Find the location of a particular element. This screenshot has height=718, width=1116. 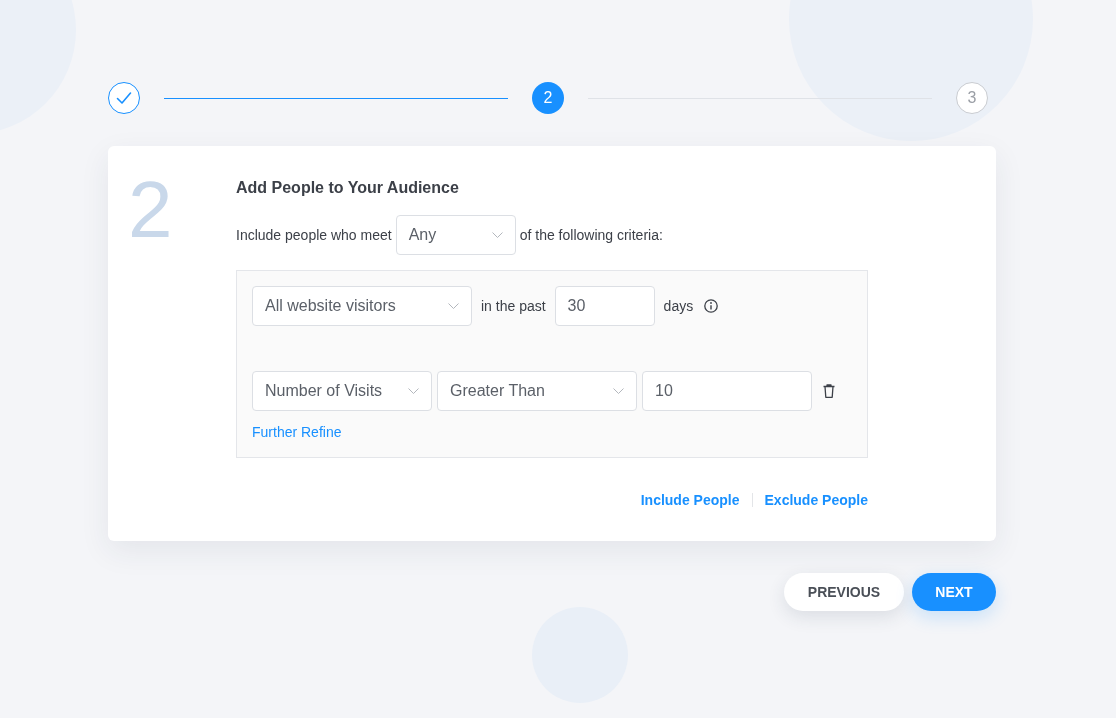

days-input: 30 is located at coordinates (604, 306).